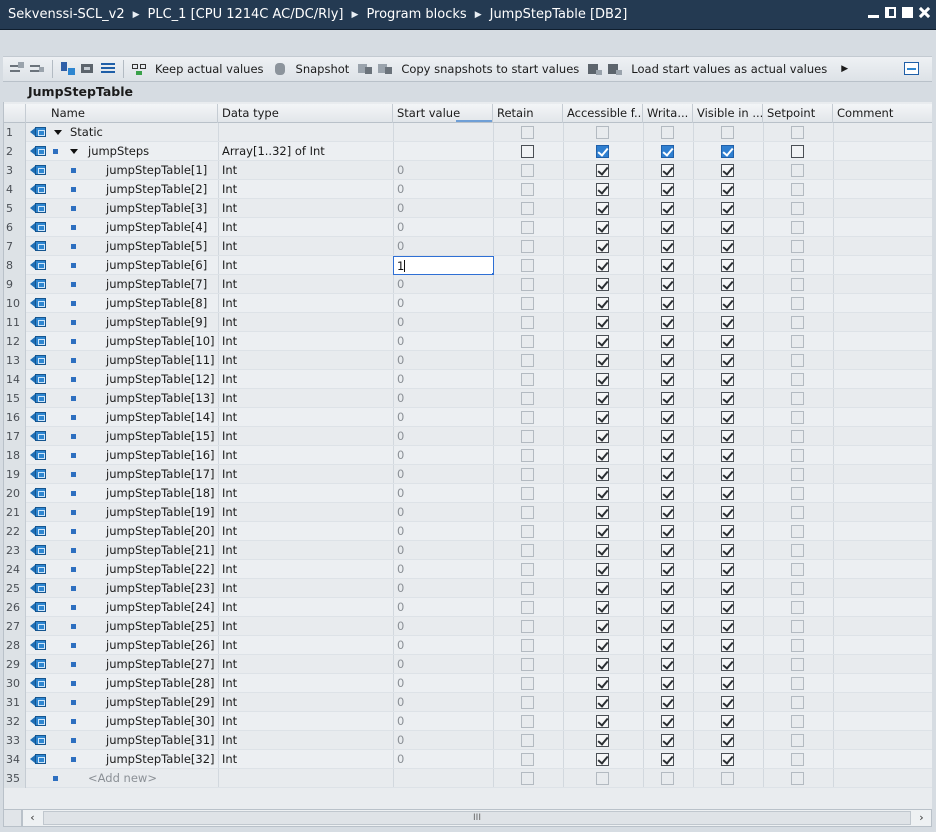  I want to click on row-name: jumpStepTable[12], so click(160, 379).